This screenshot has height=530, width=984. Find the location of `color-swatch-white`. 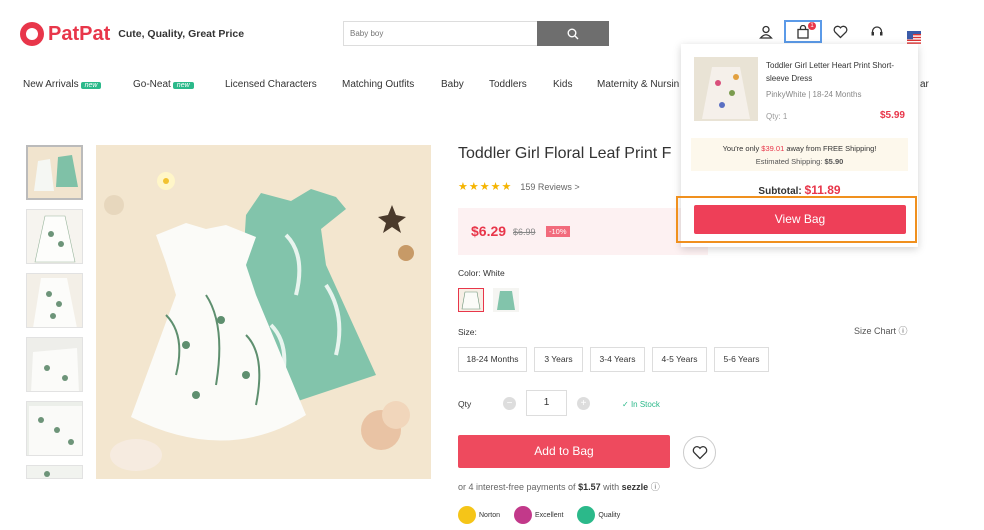

color-swatch-white is located at coordinates (471, 300).